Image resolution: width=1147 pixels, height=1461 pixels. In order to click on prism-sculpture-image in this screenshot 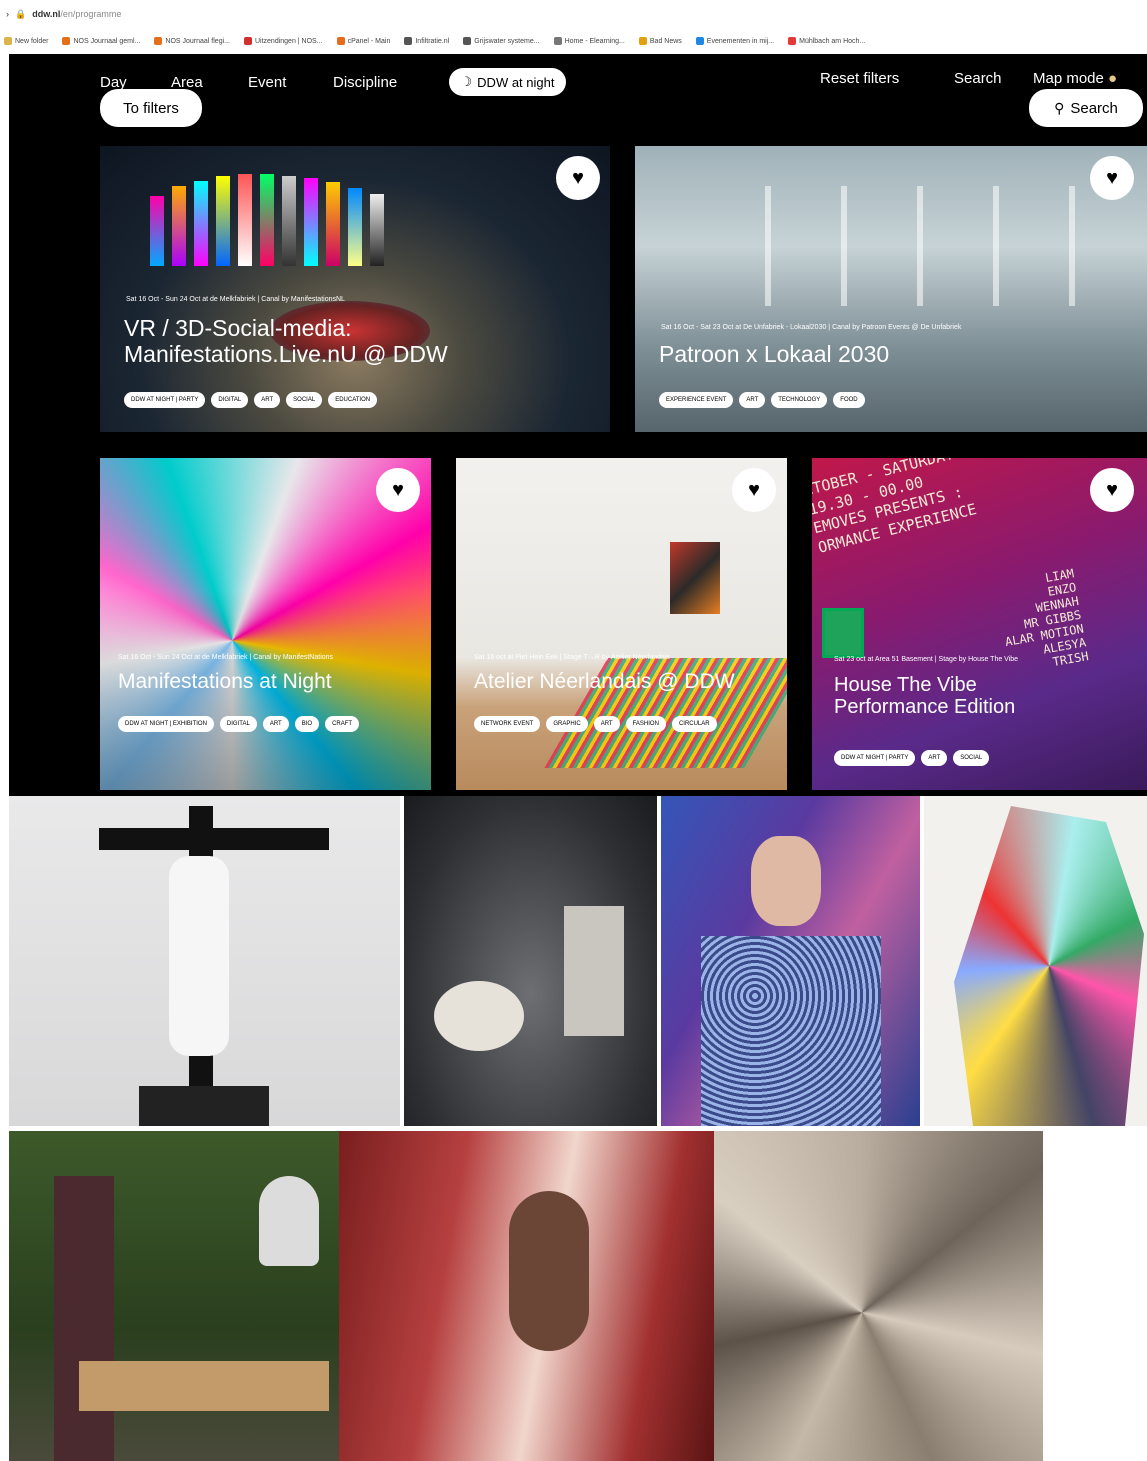, I will do `click(1035, 961)`.